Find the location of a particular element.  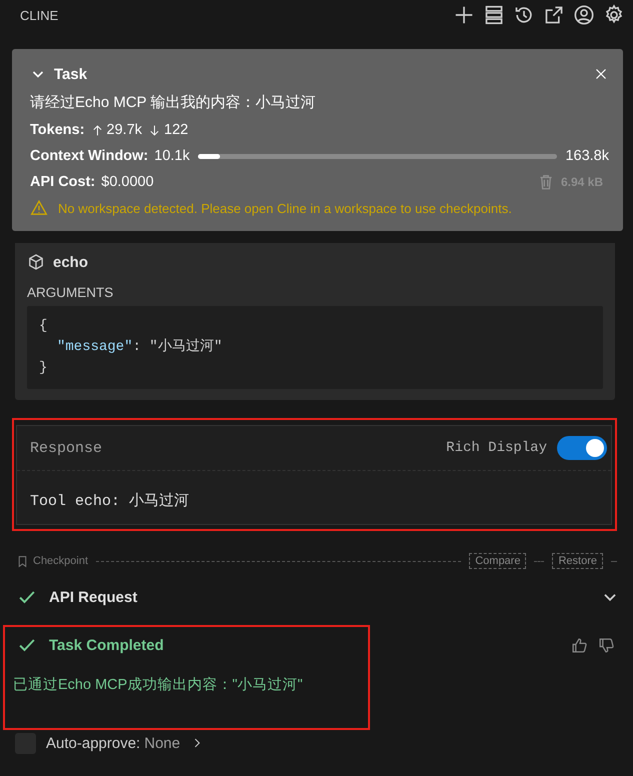

code-line: { is located at coordinates (43, 326).